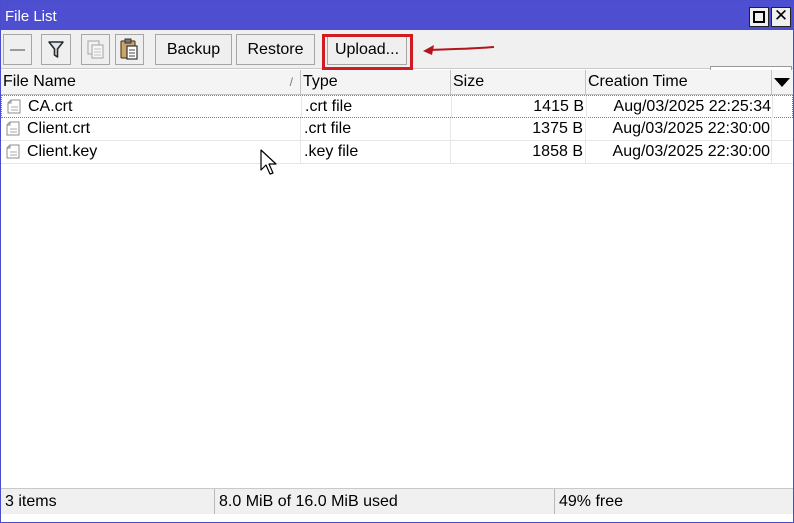  I want to click on status-free-space: 49% free, so click(591, 501).